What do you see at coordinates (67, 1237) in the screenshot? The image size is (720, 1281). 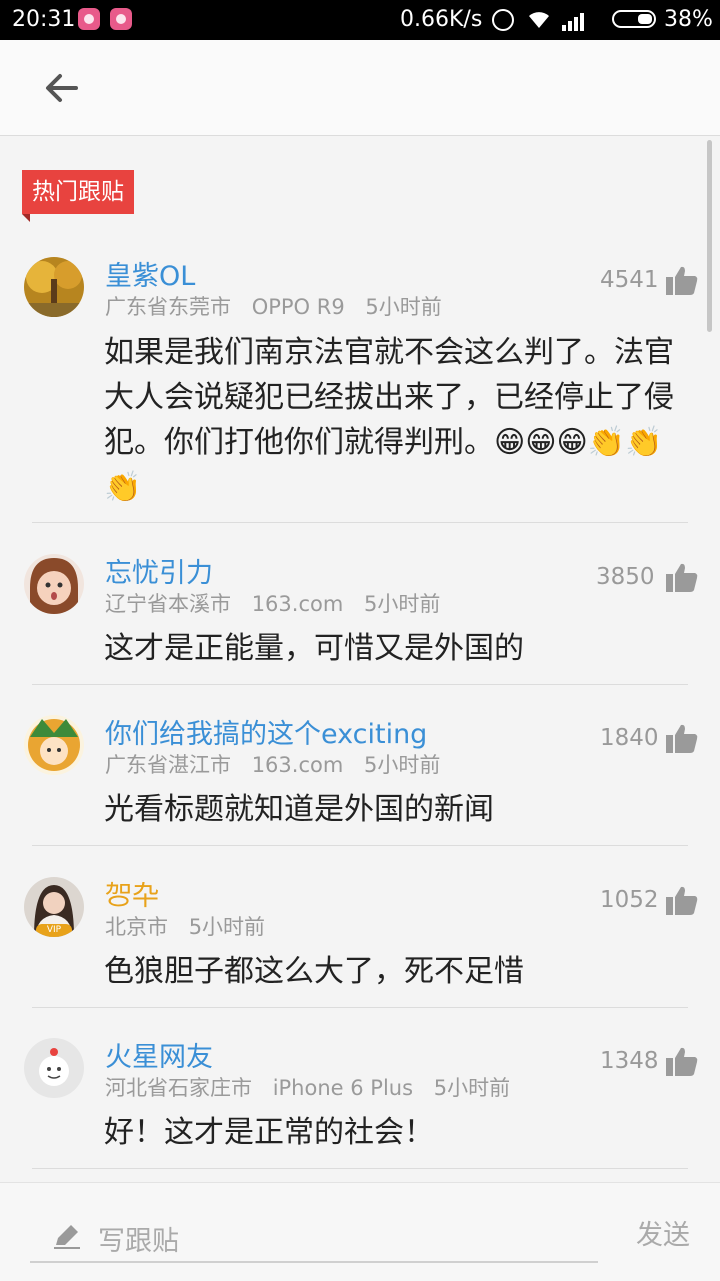 I see `pencil-icon` at bounding box center [67, 1237].